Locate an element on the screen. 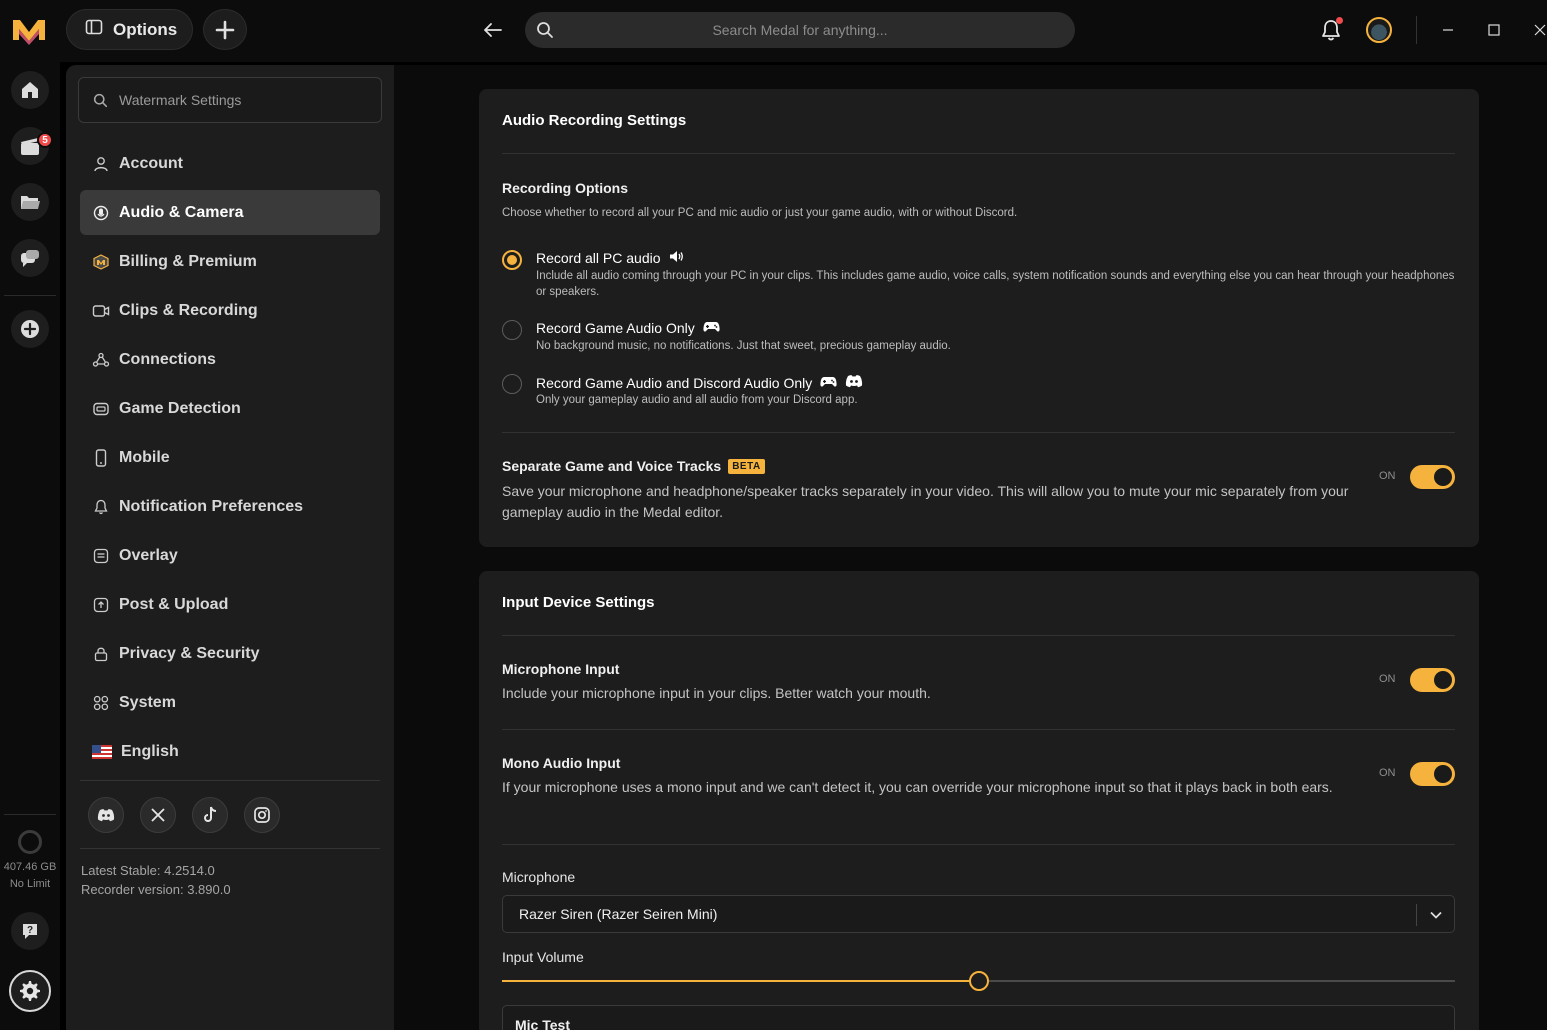 The image size is (1547, 1030). card-title: Input Device Settings is located at coordinates (578, 602).